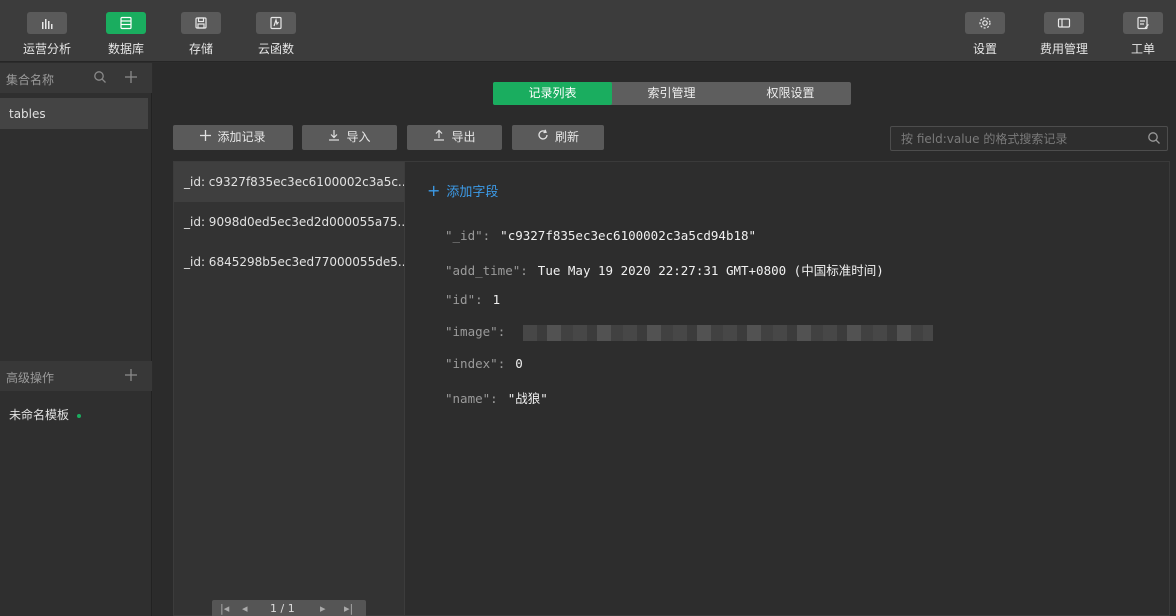 The image size is (1176, 616). Describe the element at coordinates (468, 398) in the screenshot. I see `field-key: "name"` at that location.